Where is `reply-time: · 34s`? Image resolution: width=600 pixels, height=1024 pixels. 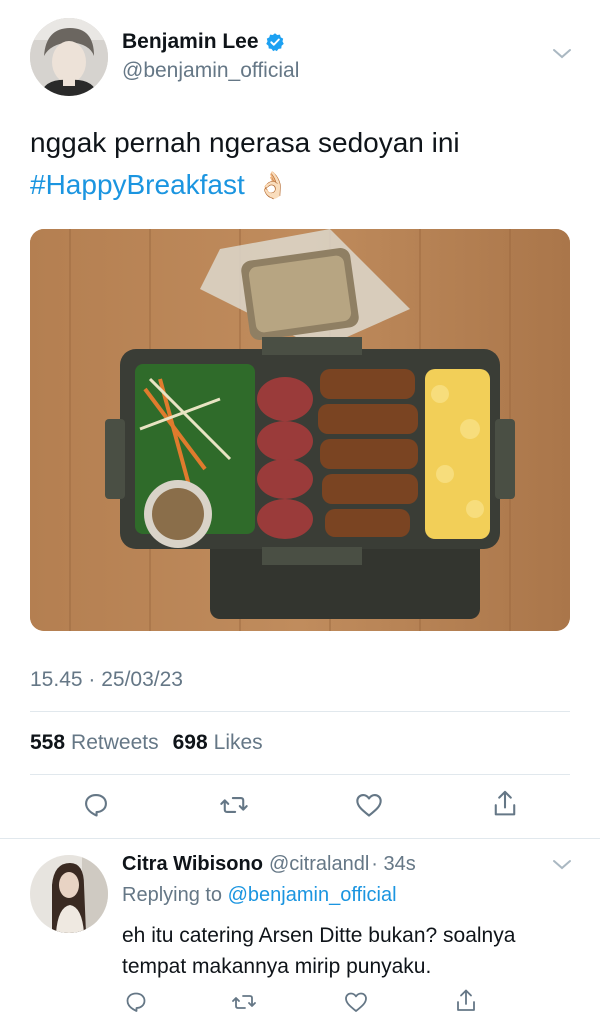 reply-time: · 34s is located at coordinates (393, 864).